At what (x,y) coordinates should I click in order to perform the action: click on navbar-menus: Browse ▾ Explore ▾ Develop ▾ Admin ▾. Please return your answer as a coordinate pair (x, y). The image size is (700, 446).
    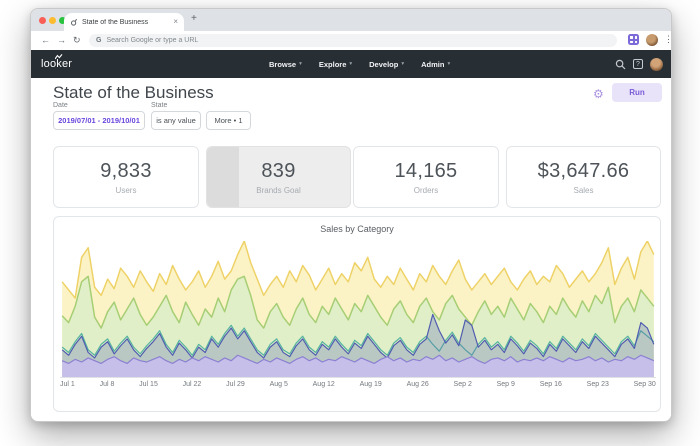
    Looking at the image, I should click on (359, 64).